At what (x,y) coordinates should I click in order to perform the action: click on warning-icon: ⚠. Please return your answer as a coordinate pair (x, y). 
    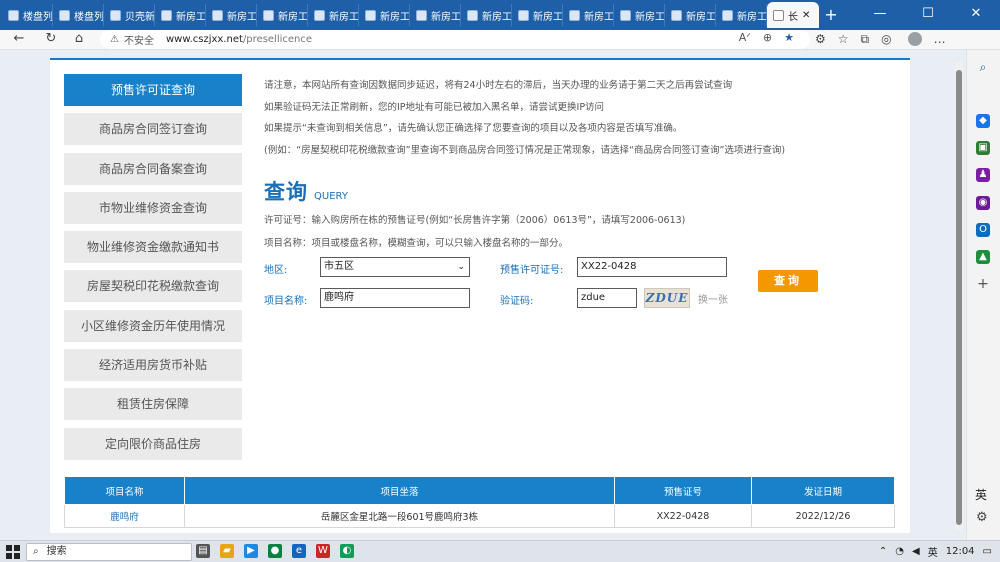
    Looking at the image, I should click on (114, 39).